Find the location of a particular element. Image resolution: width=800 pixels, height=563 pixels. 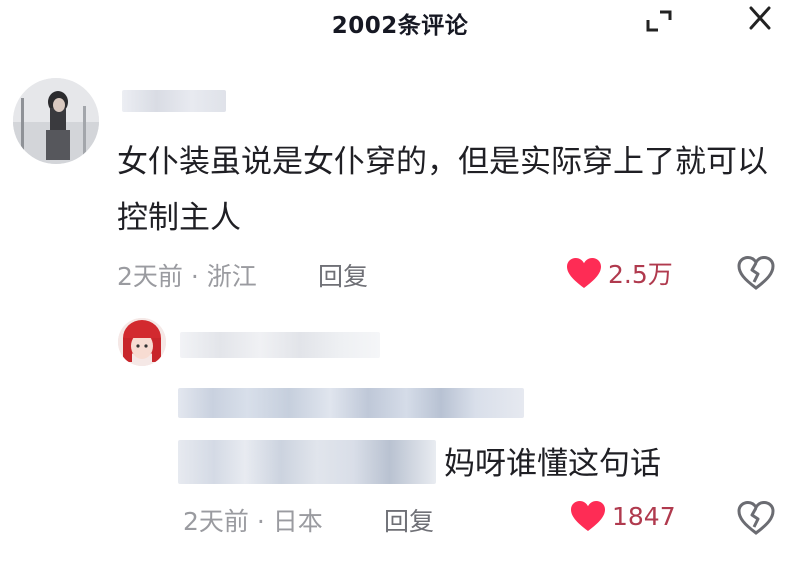

close-button is located at coordinates (760, 19).